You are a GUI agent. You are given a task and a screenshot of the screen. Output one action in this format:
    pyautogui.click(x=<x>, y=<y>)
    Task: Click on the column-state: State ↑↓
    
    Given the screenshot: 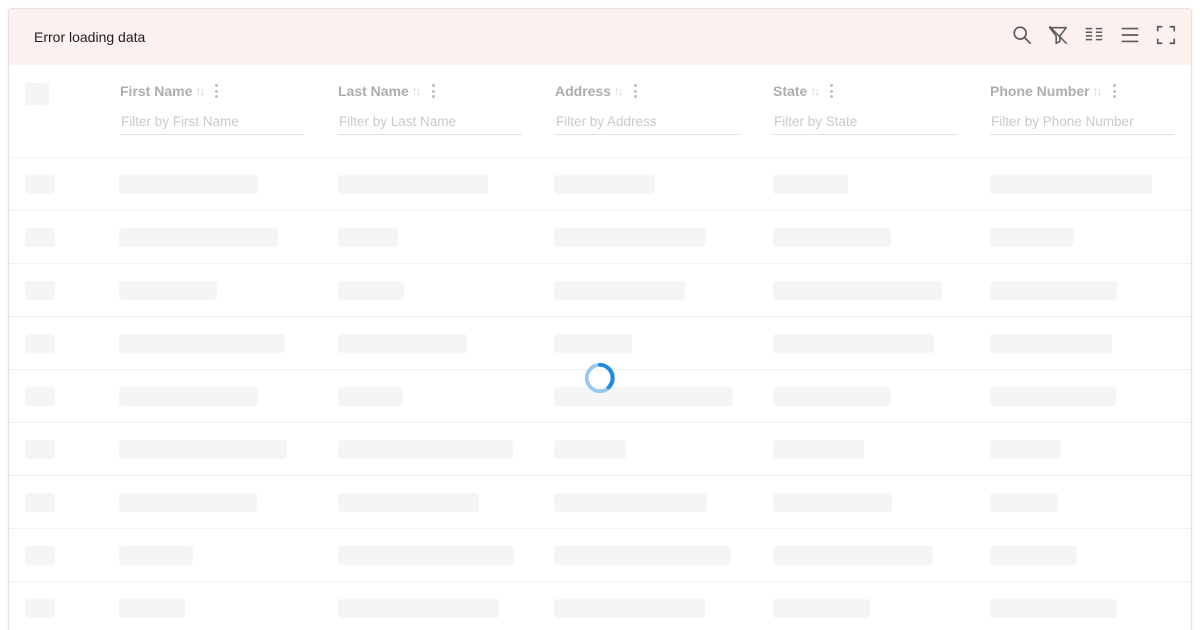 What is the action you would take?
    pyautogui.click(x=865, y=118)
    